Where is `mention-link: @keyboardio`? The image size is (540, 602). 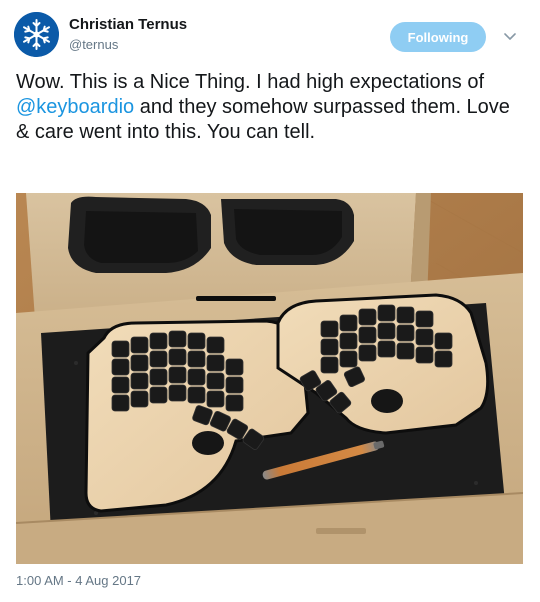 mention-link: @keyboardio is located at coordinates (75, 107).